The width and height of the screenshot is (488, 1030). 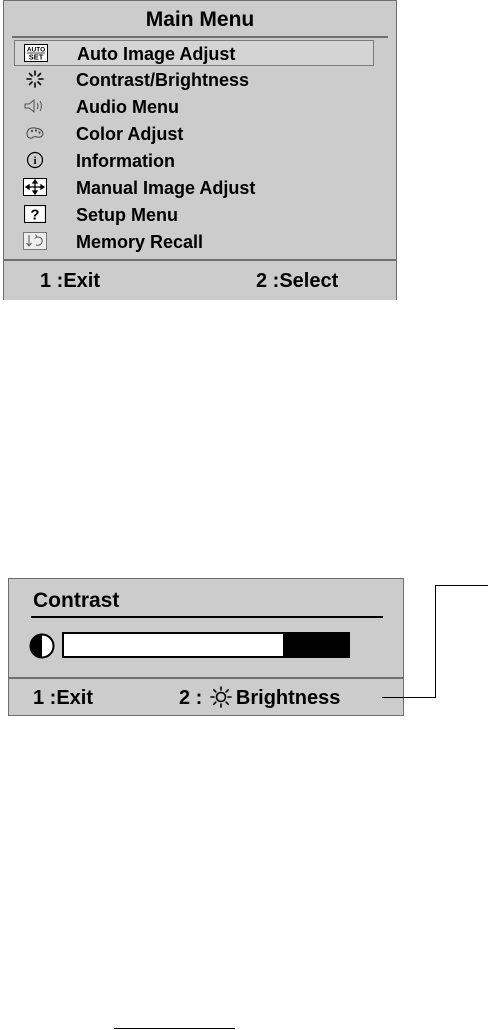 I want to click on brightness-hint: 2 : Brightness, so click(x=259, y=698).